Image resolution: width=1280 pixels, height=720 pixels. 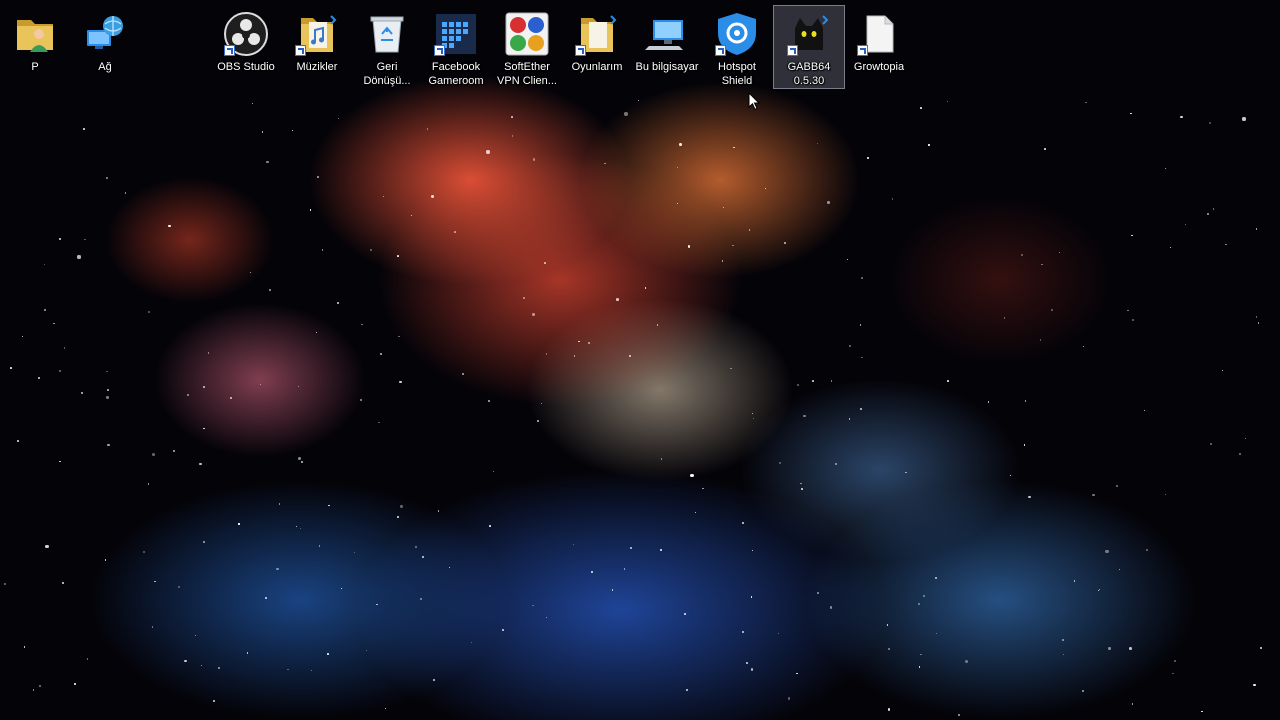 I want to click on desktop-icon-oyunlarim: Oyunlarım, so click(x=597, y=40).